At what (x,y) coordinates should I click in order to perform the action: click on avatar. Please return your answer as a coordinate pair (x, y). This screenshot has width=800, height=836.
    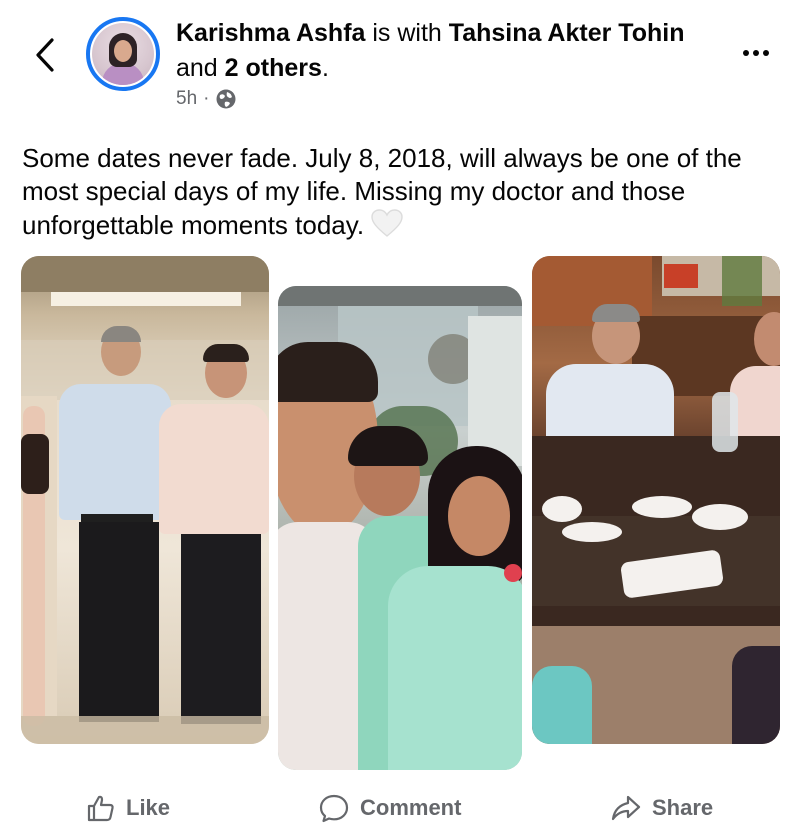
    Looking at the image, I should click on (123, 54).